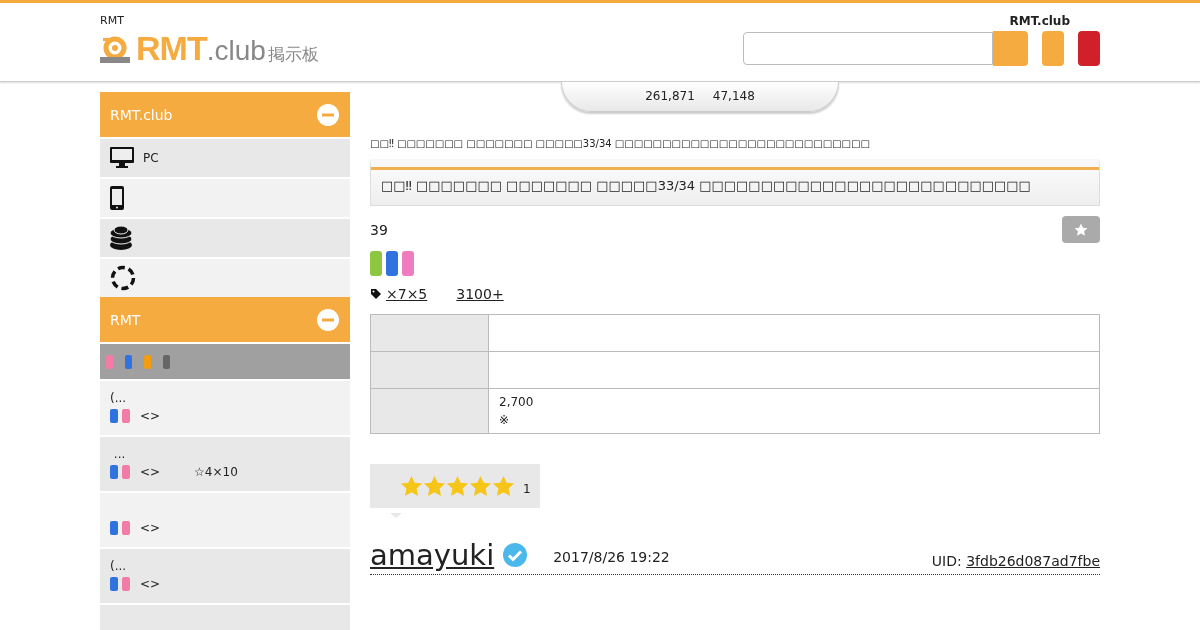 The image size is (1200, 630). Describe the element at coordinates (379, 229) in the screenshot. I see `post-number: 39` at that location.